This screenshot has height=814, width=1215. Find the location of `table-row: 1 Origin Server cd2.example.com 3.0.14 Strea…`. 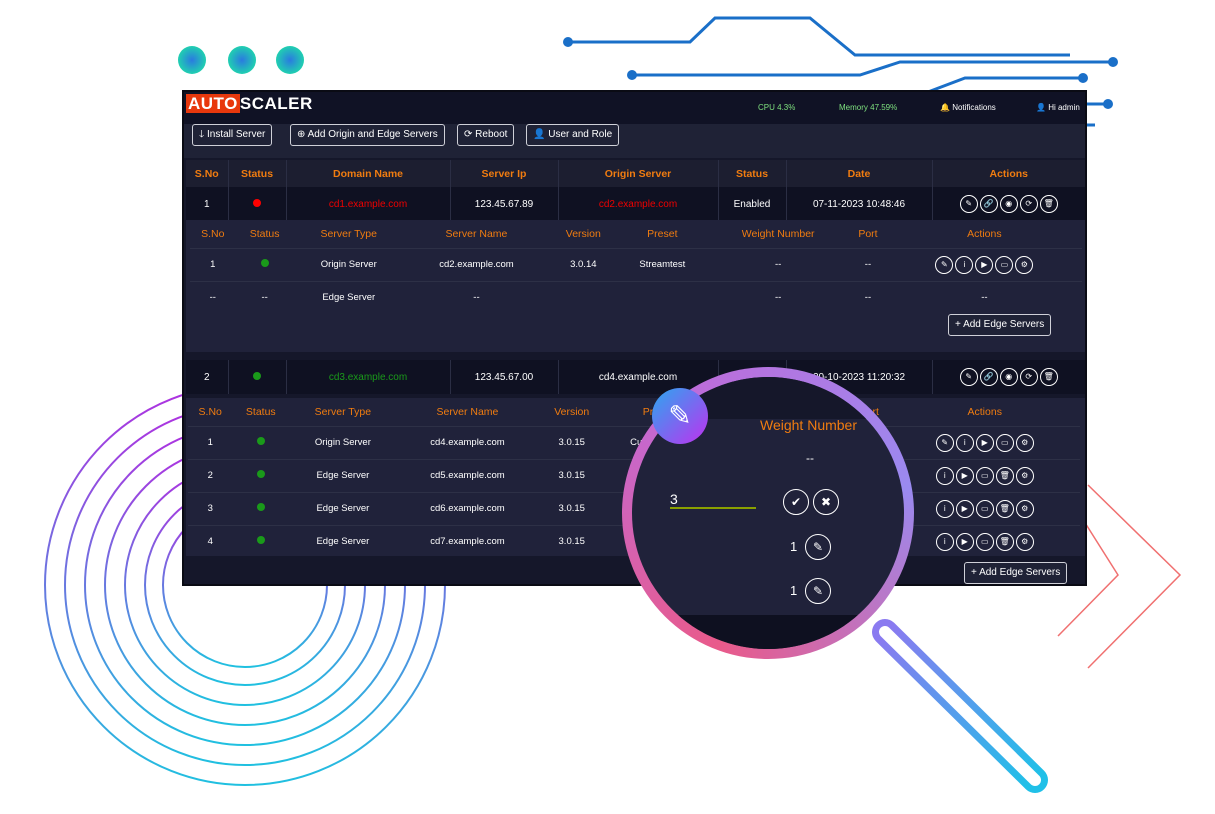

table-row: 1 Origin Server cd2.example.com 3.0.14 Strea… is located at coordinates (636, 264).